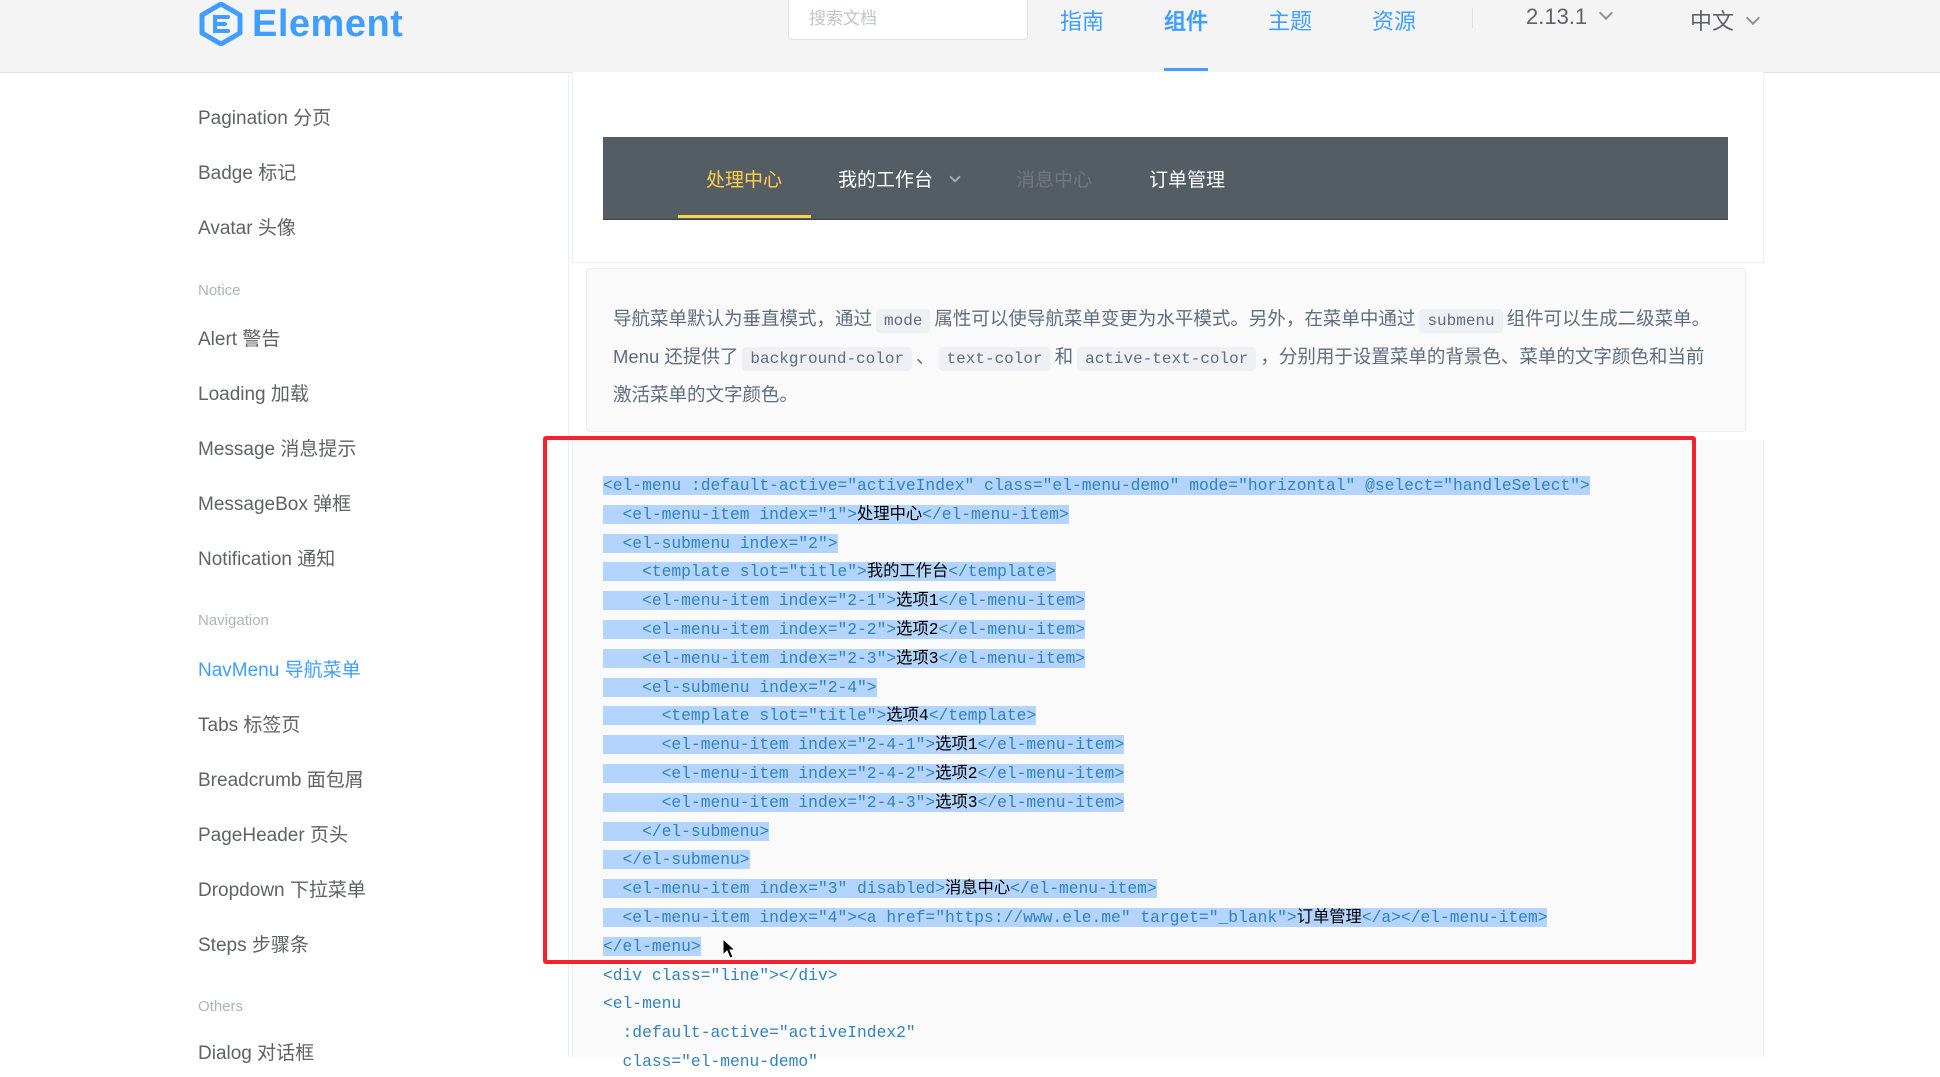 This screenshot has height=1077, width=1940. I want to click on code-markup: <el-submenu index="2">, so click(720, 543).